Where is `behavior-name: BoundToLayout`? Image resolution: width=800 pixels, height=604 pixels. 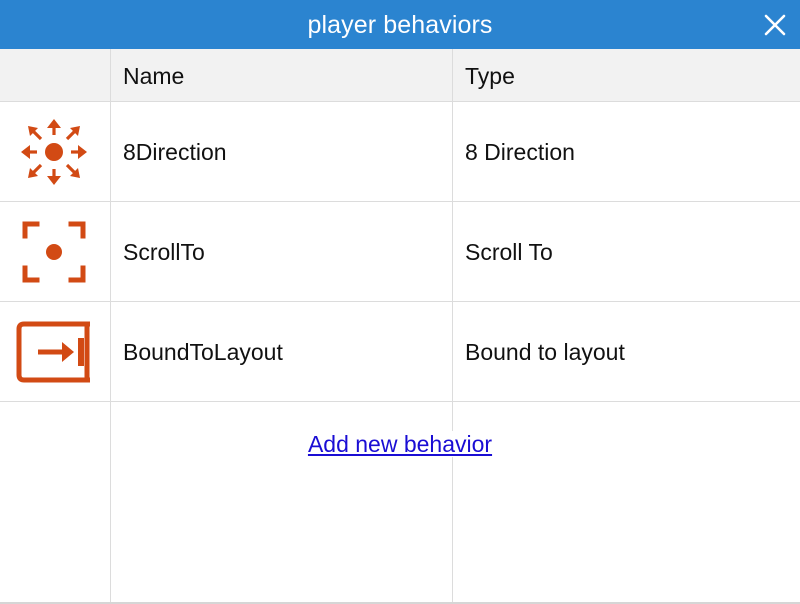
behavior-name: BoundToLayout is located at coordinates (281, 352).